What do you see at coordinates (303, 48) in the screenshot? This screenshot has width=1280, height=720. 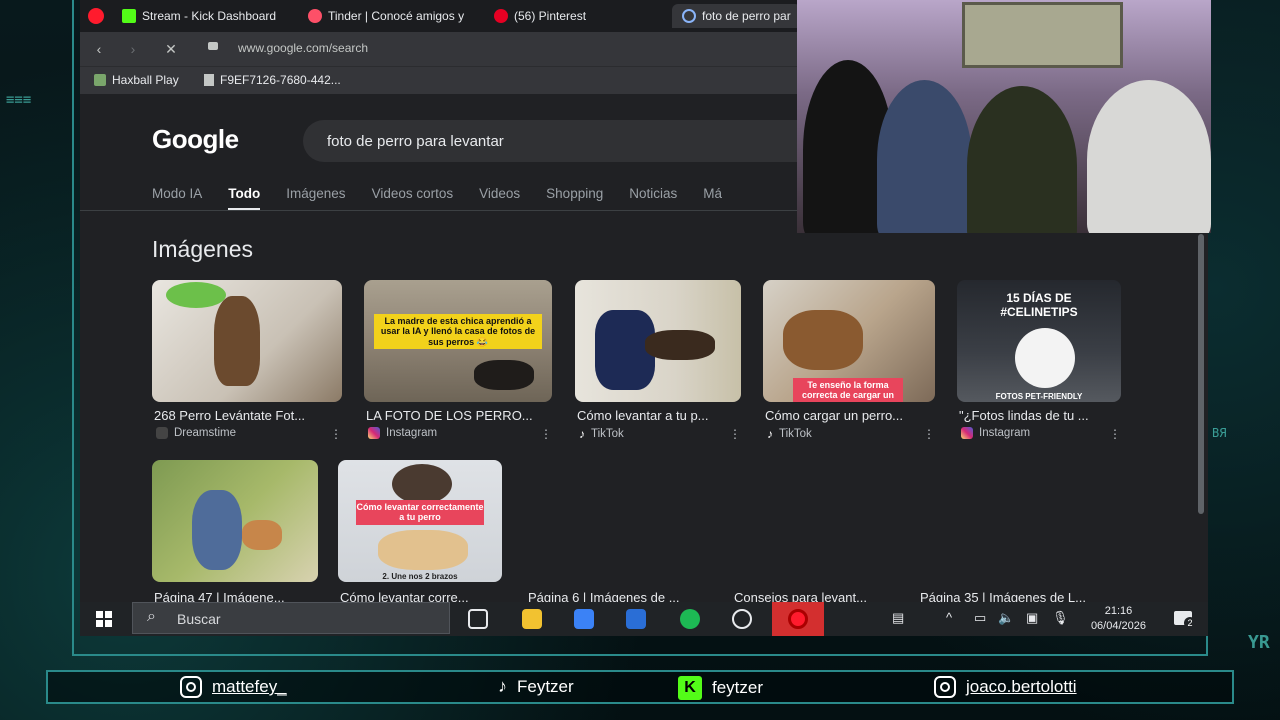 I see `url-field: www.google.com/search` at bounding box center [303, 48].